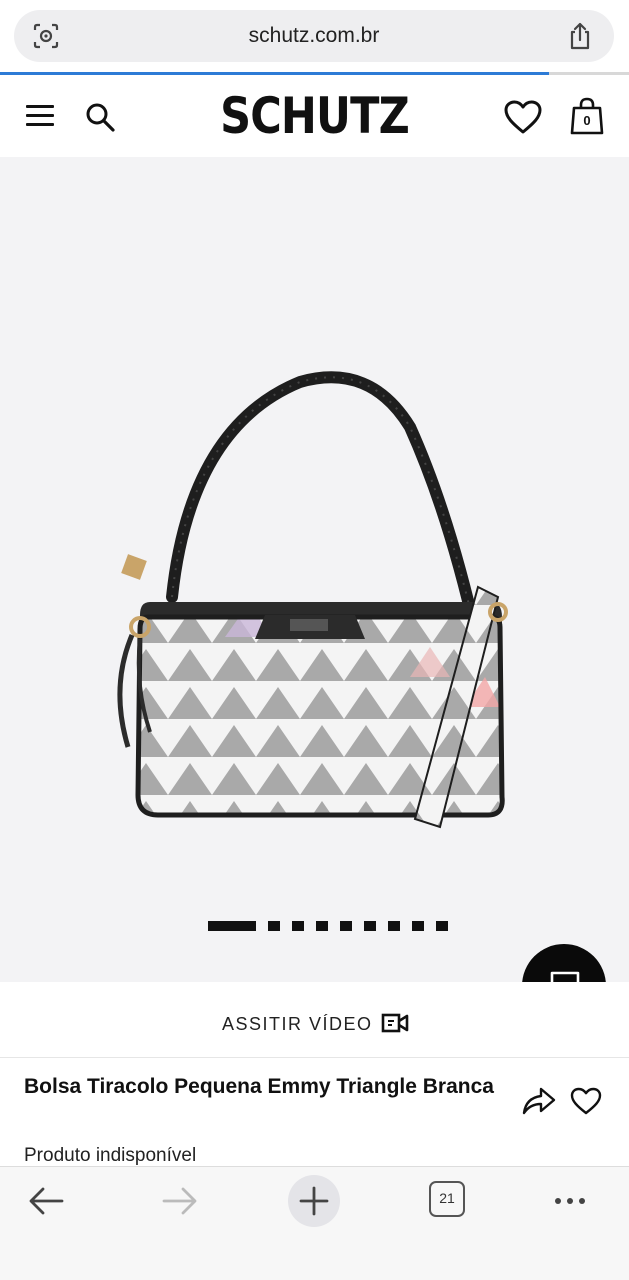 The height and width of the screenshot is (1280, 629). Describe the element at coordinates (580, 36) in the screenshot. I see `share-page-icon` at that location.